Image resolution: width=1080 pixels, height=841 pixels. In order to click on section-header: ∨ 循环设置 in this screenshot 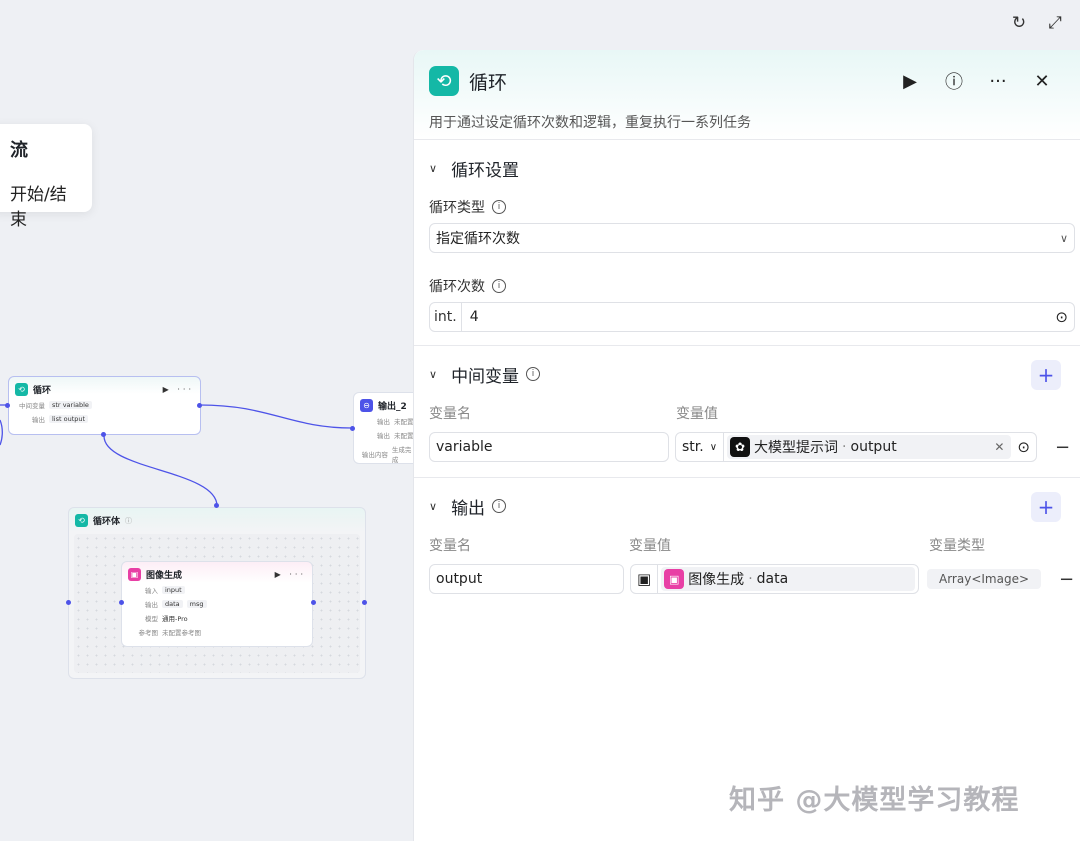, I will do `click(753, 168)`.